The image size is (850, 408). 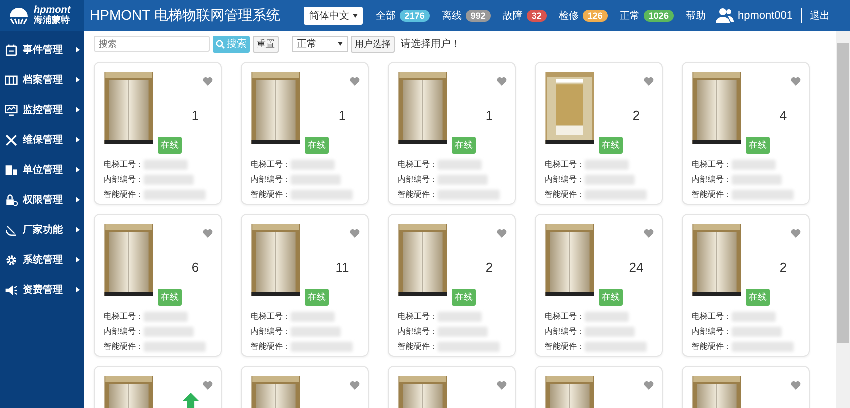 I want to click on elevator-card: 6 在线 电梯工号： 内部编号： 智能硬件：, so click(x=158, y=285).